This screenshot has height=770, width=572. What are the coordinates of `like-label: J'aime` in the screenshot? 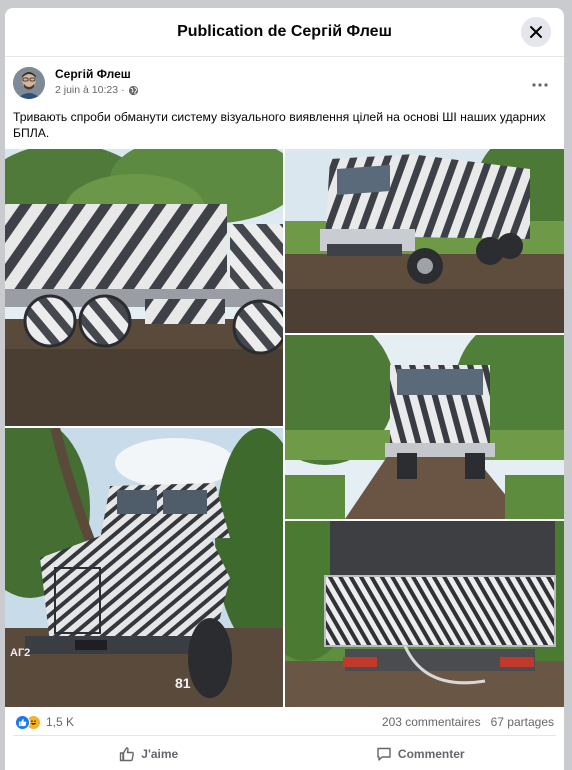 It's located at (160, 753).